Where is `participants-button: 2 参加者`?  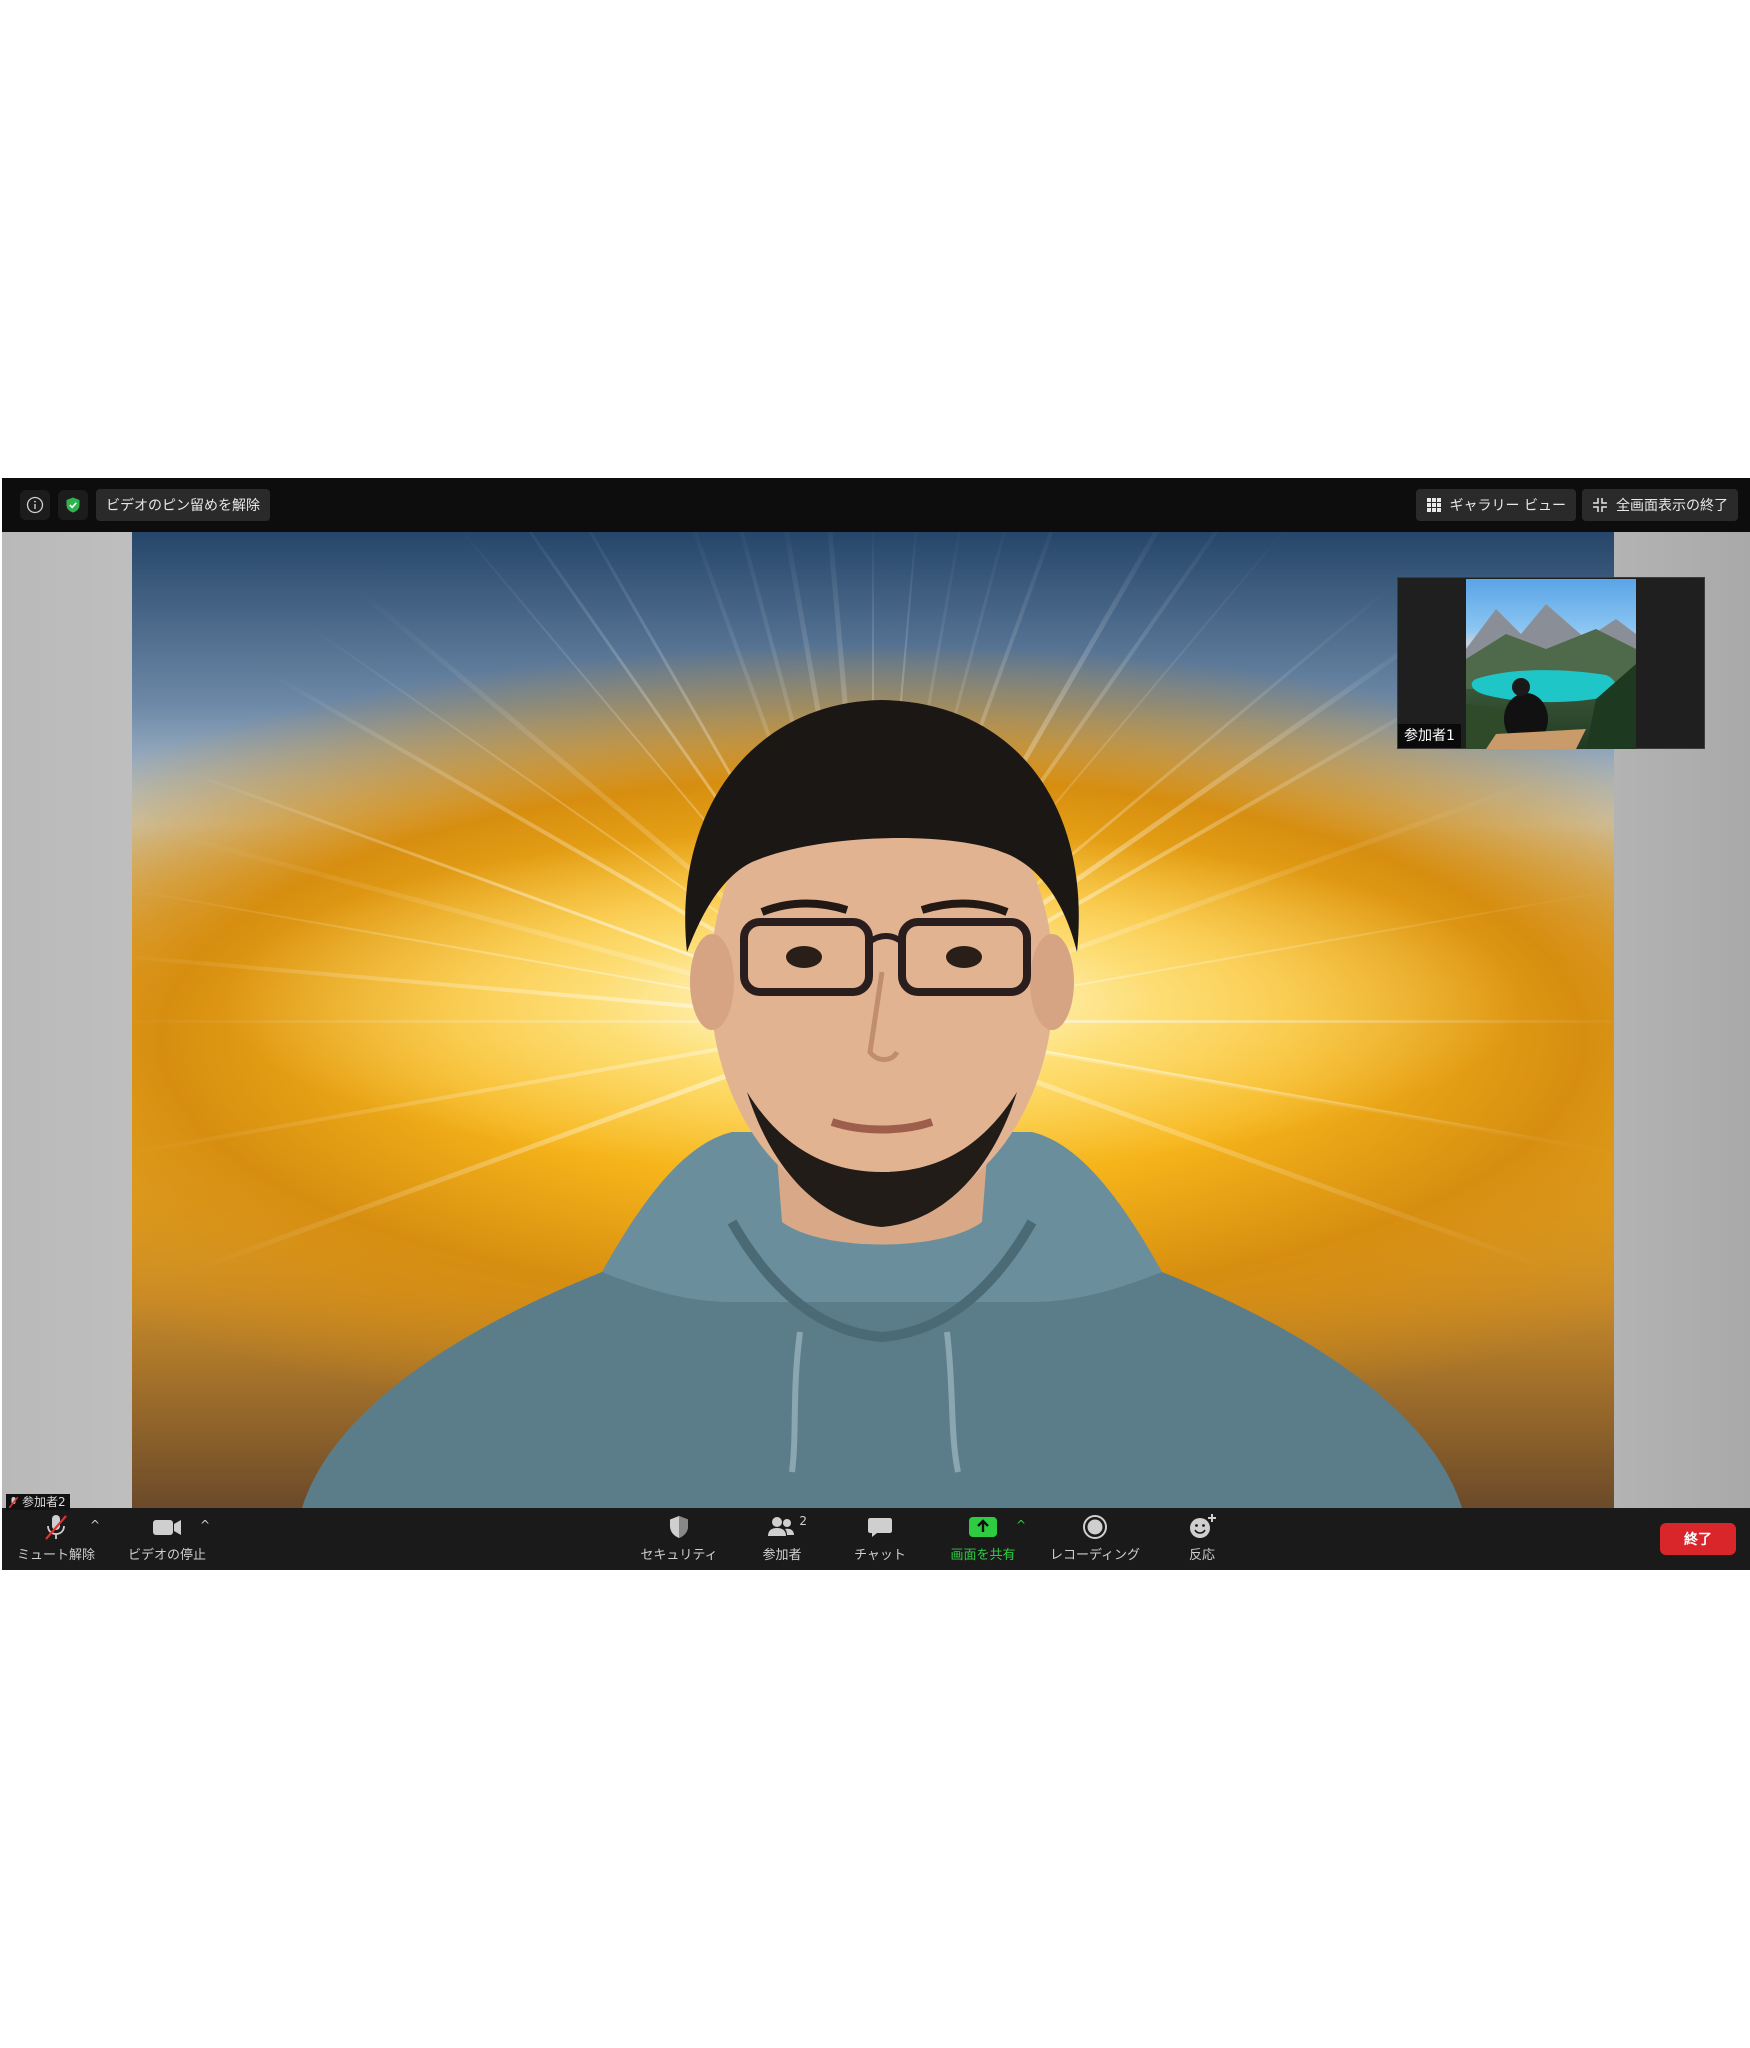 participants-button: 2 参加者 is located at coordinates (782, 1539).